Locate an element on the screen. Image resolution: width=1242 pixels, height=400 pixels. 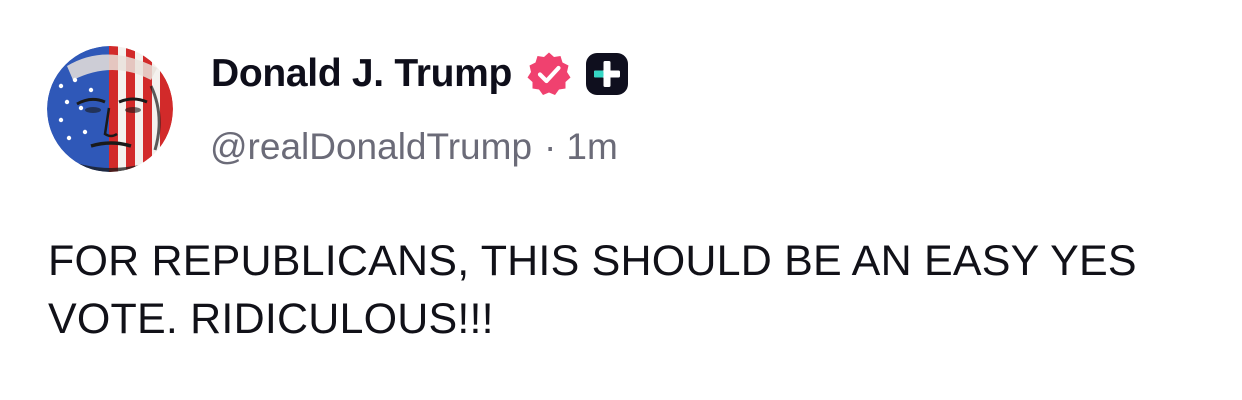
post-meta-row: @realDonaldTrump · 1m is located at coordinates (414, 147).